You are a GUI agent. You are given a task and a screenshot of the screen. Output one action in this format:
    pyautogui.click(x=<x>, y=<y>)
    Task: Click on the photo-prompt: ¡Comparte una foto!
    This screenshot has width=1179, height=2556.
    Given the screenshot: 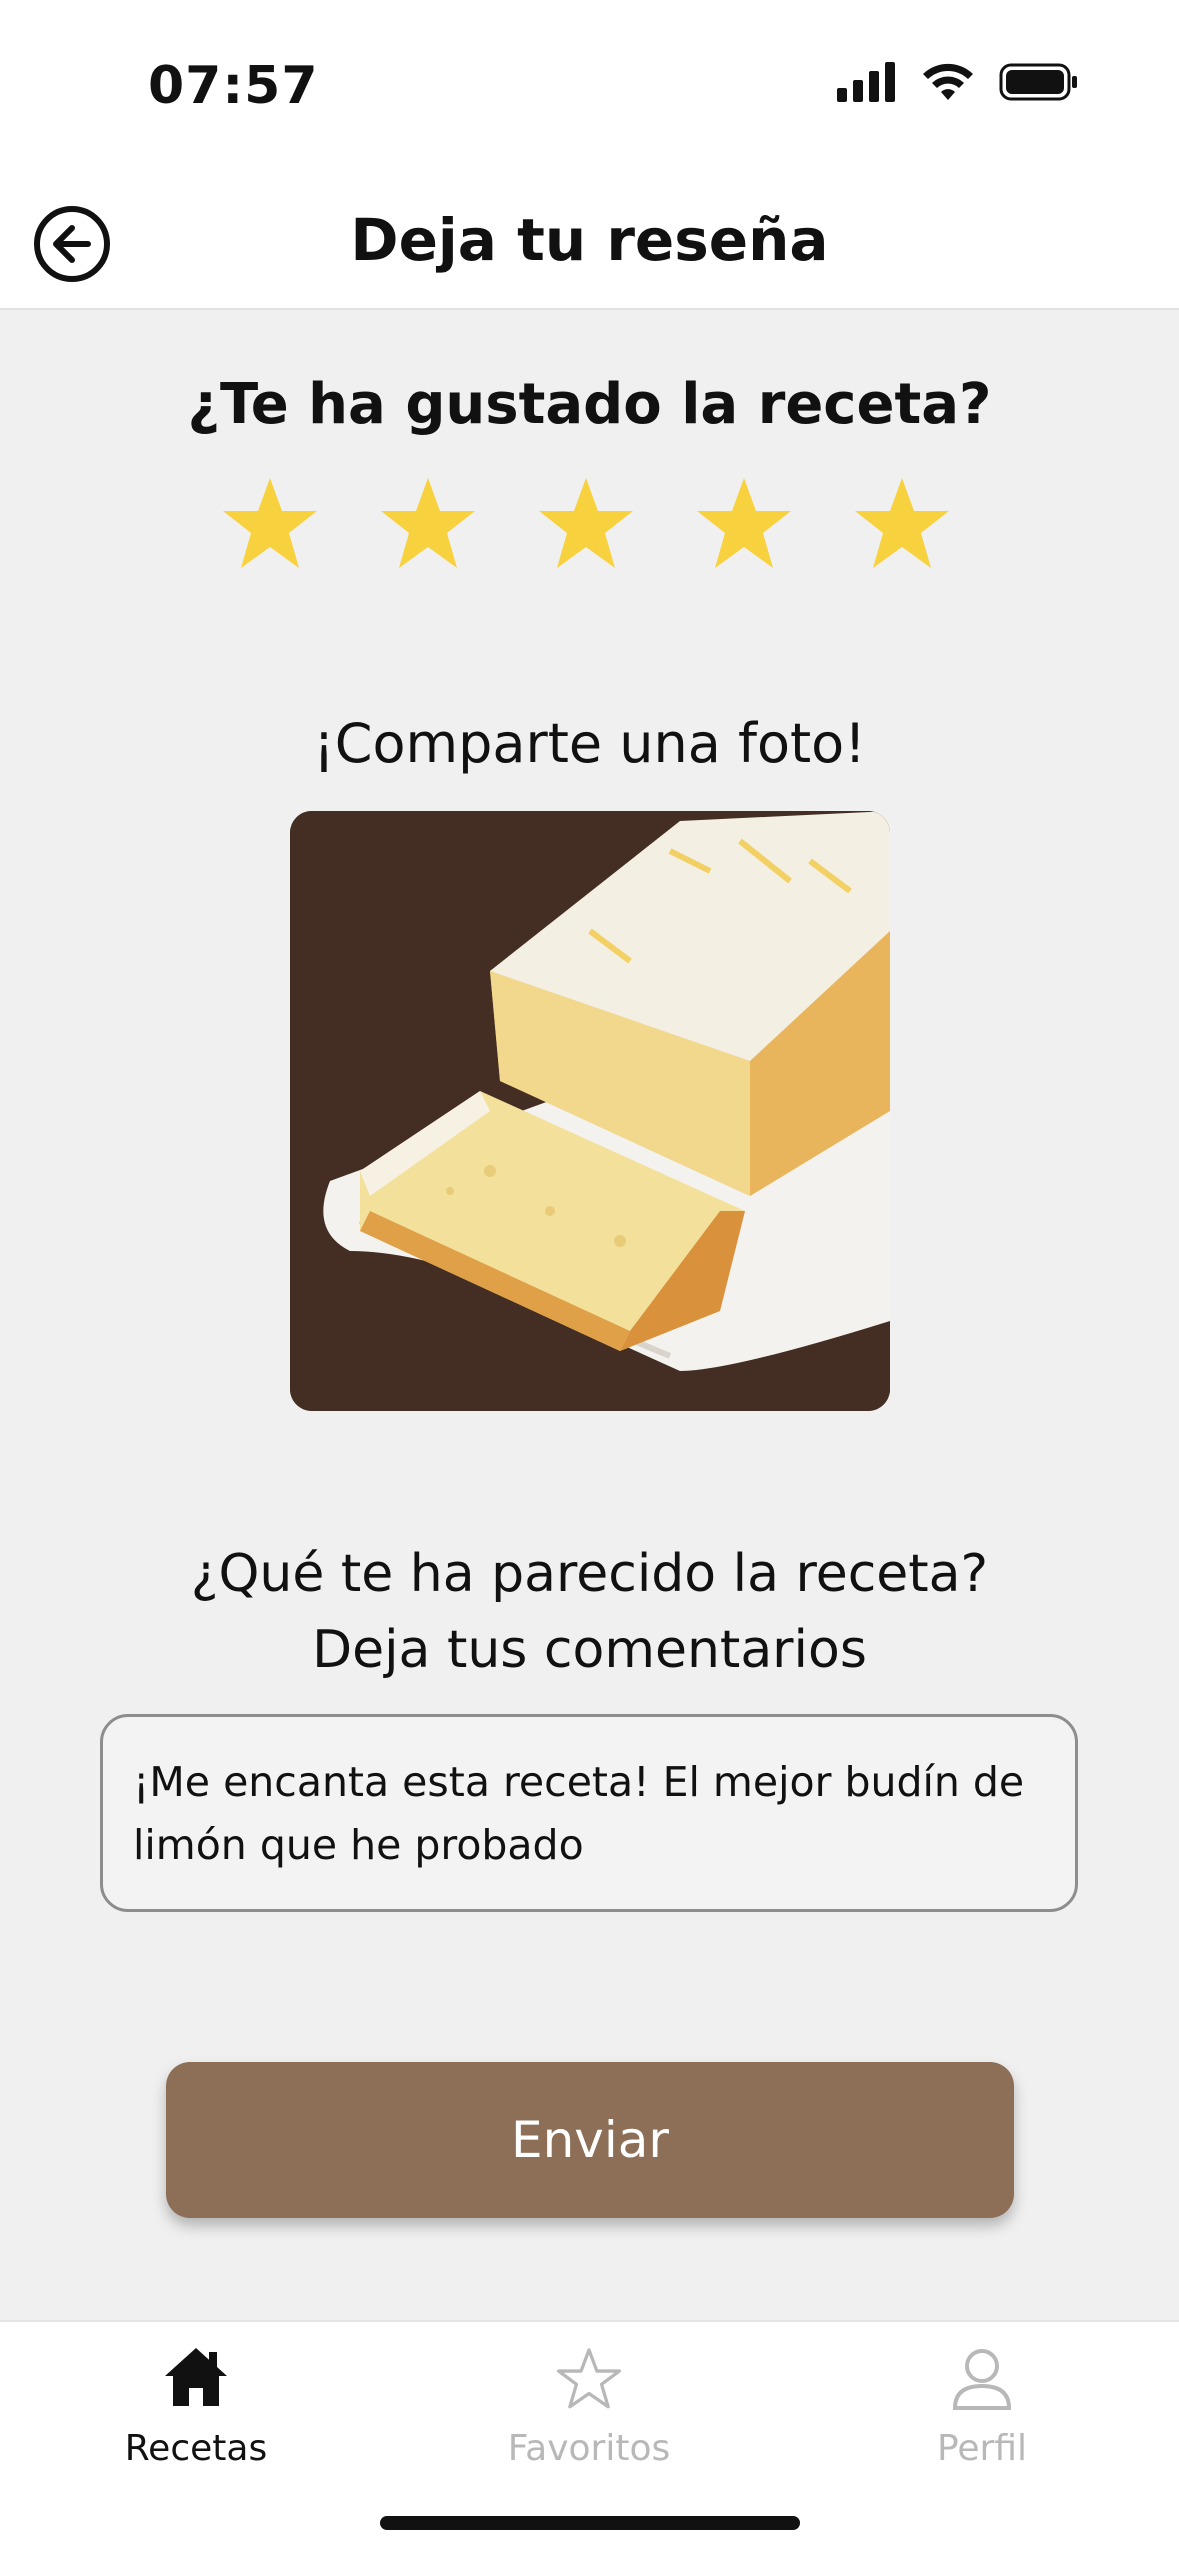 What is the action you would take?
    pyautogui.click(x=589, y=743)
    